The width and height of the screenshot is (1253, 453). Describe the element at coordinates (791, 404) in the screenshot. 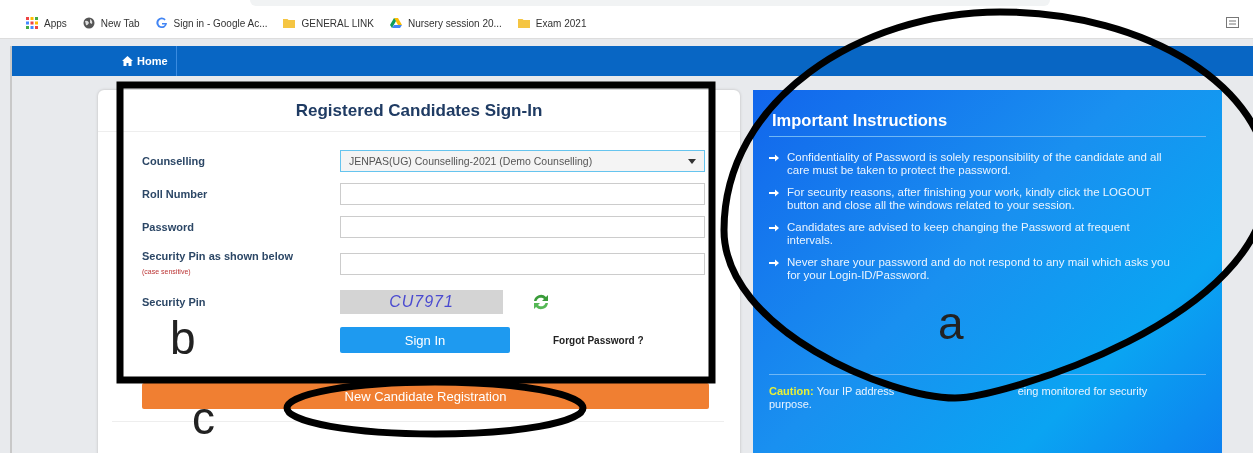

I see `caution-text: purpose.` at that location.